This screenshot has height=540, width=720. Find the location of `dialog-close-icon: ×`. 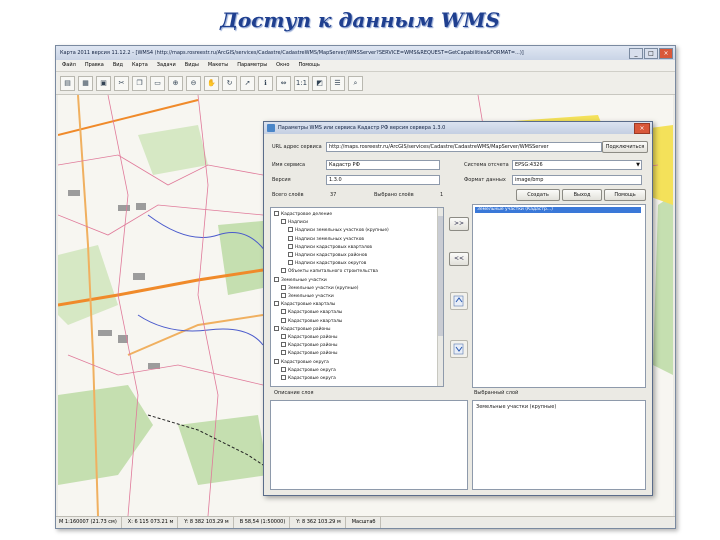

dialog-close-icon: × is located at coordinates (642, 128).